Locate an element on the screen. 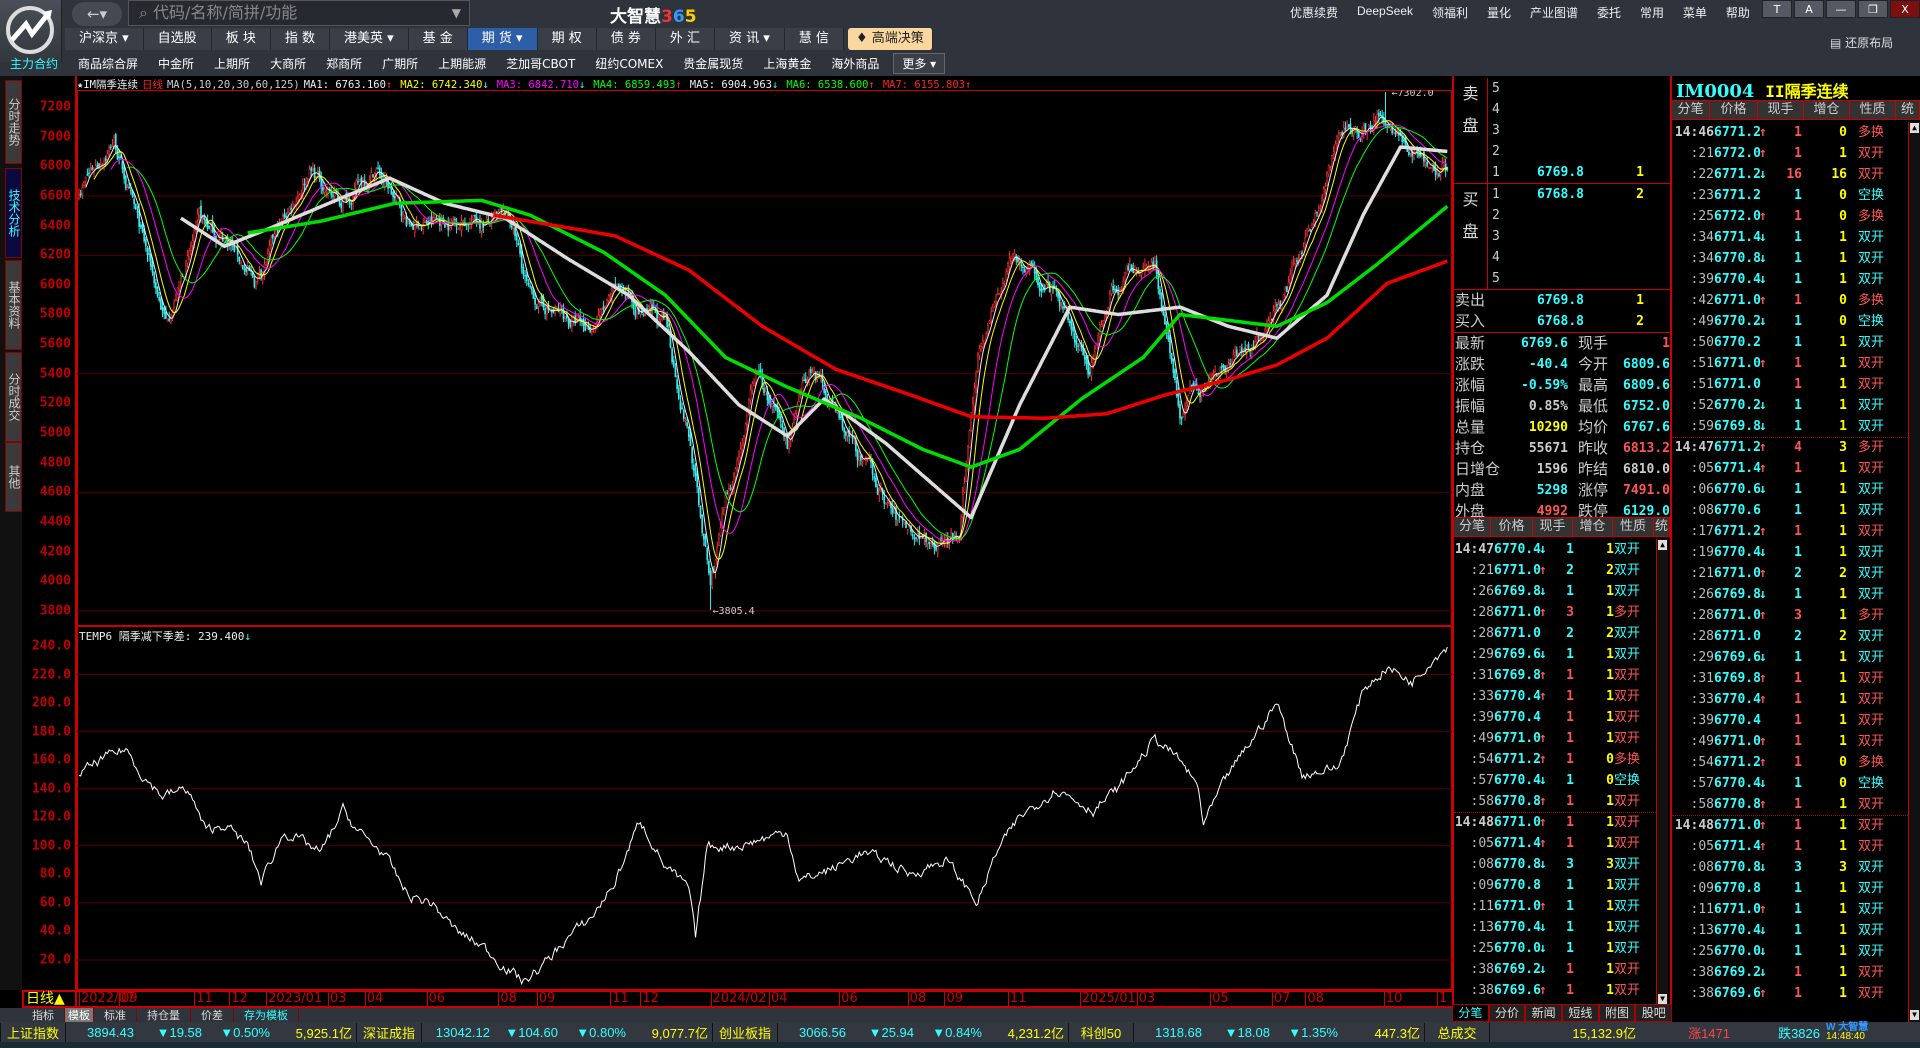  subnav-item: 中金所 is located at coordinates (176, 63).